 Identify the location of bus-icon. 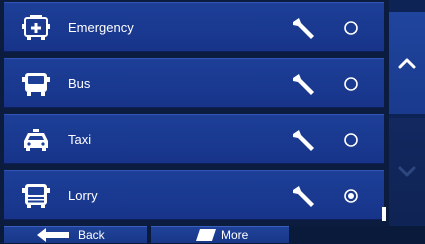
(36, 84).